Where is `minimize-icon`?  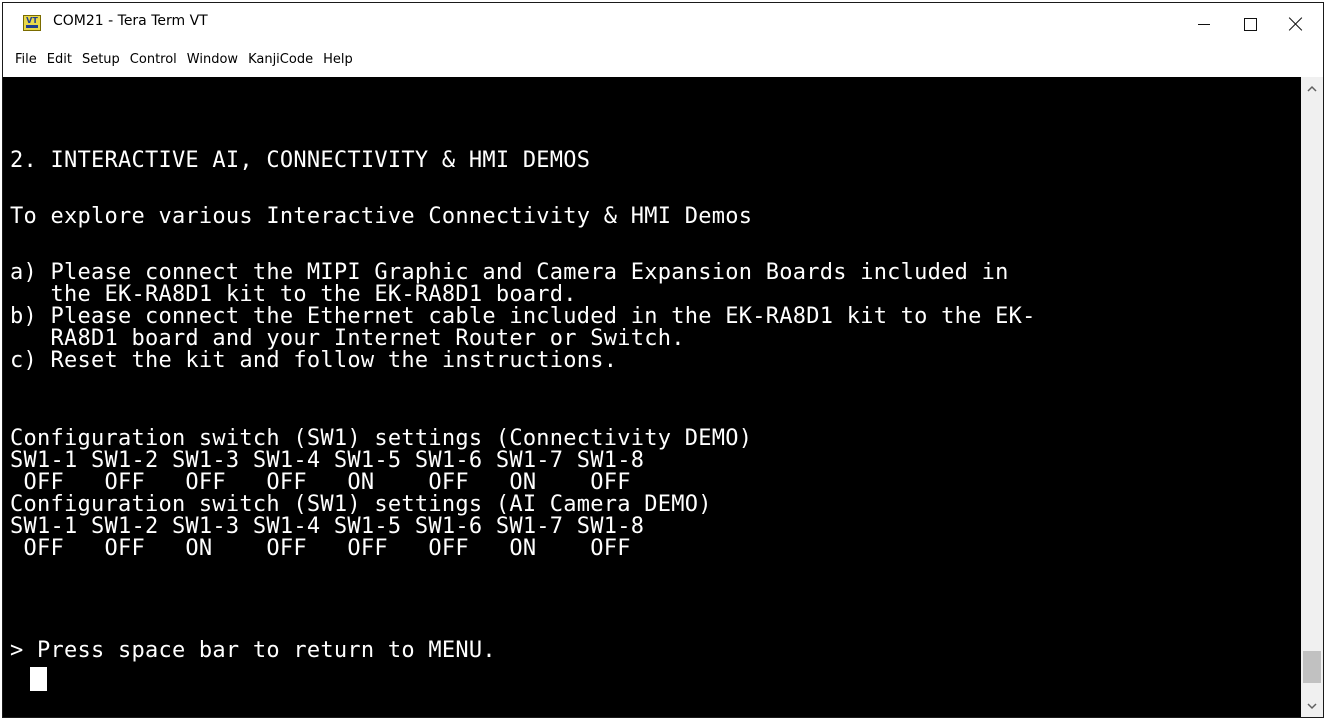
minimize-icon is located at coordinates (1204, 24).